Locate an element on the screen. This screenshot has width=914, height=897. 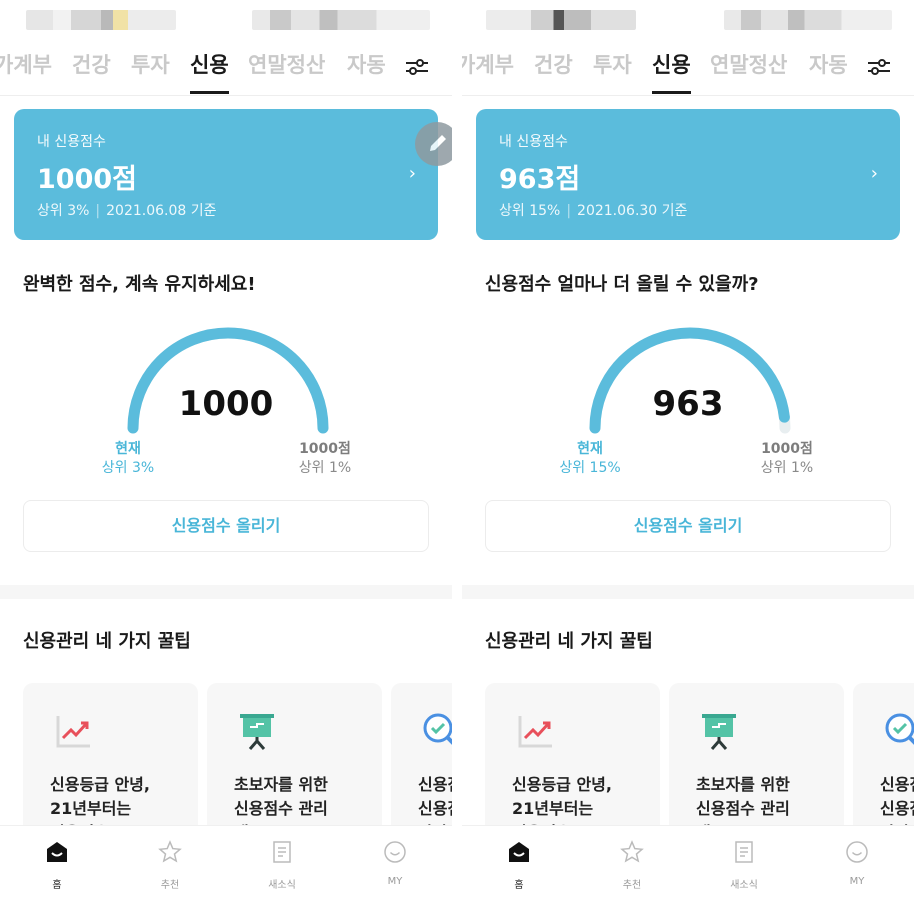
card-meta: 상위 3% | 2021.06.08 기준 is located at coordinates (127, 211).